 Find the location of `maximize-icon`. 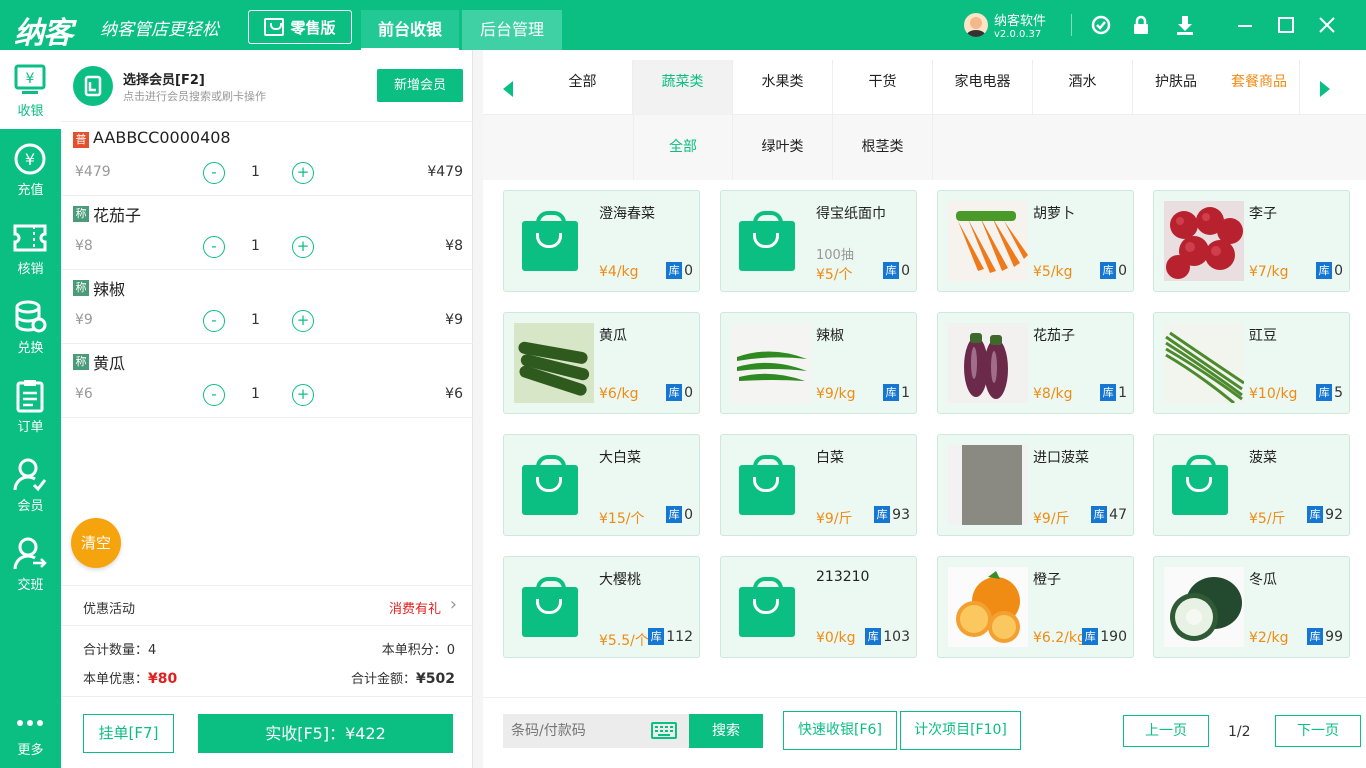

maximize-icon is located at coordinates (1286, 25).